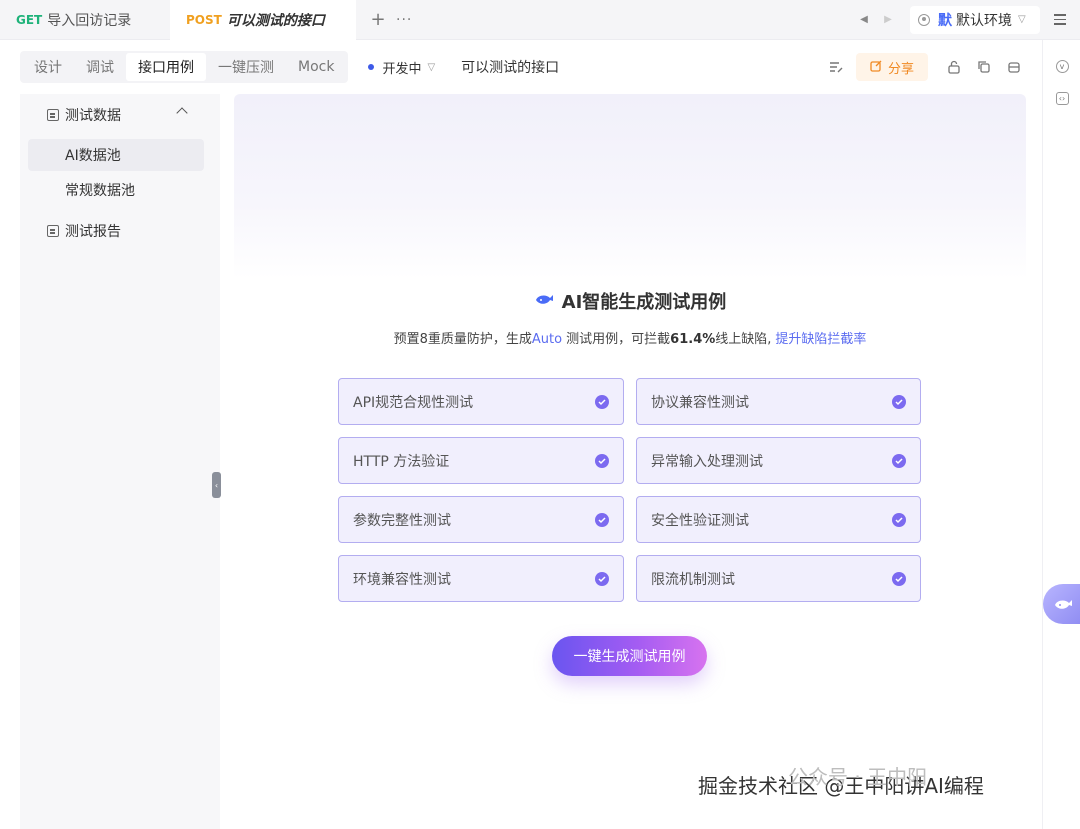 Image resolution: width=1080 pixels, height=829 pixels. What do you see at coordinates (116, 190) in the screenshot?
I see `sidebar-item-regular-data-pool: 常规数据池` at bounding box center [116, 190].